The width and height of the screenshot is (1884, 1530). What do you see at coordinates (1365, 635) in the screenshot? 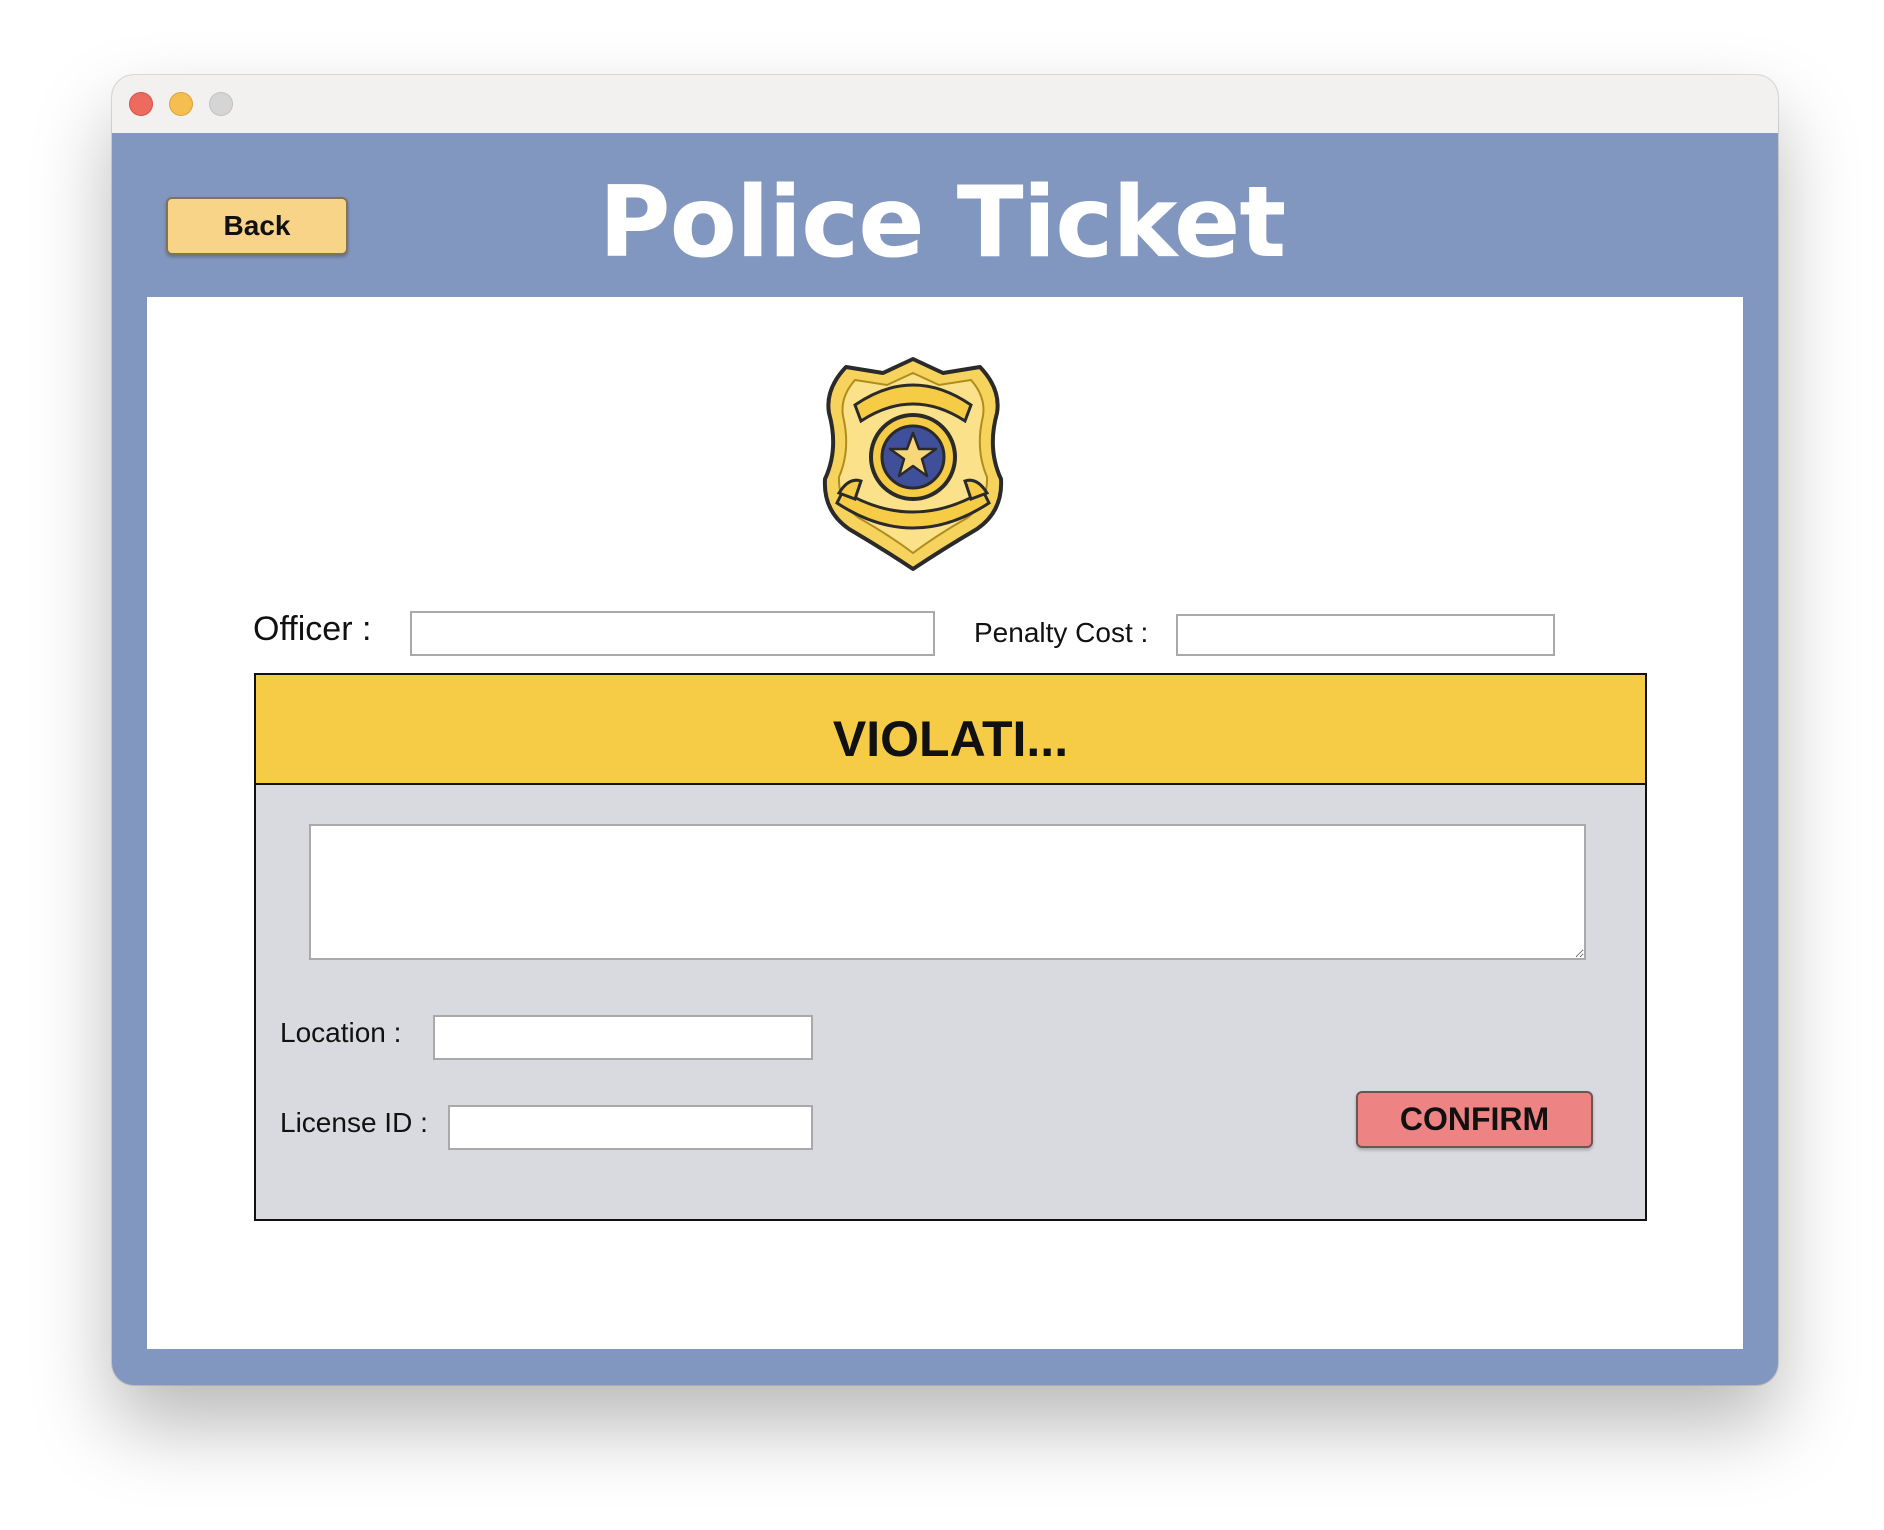
I see `penalty-cost-input` at bounding box center [1365, 635].